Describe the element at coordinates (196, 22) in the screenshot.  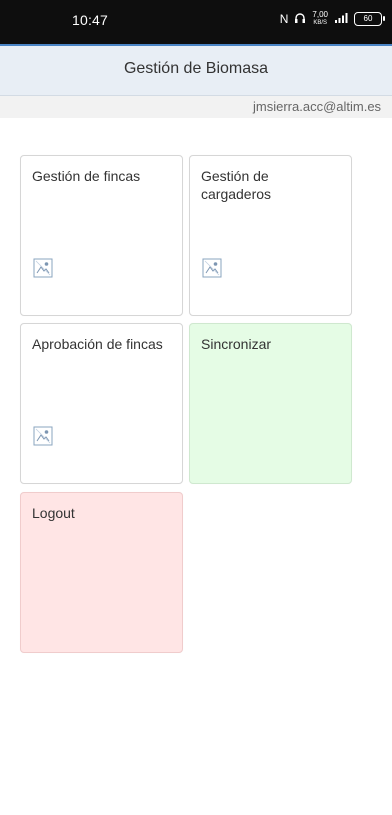
I see `status-bar: 10:47 N 7,00 KB/S 60` at that location.